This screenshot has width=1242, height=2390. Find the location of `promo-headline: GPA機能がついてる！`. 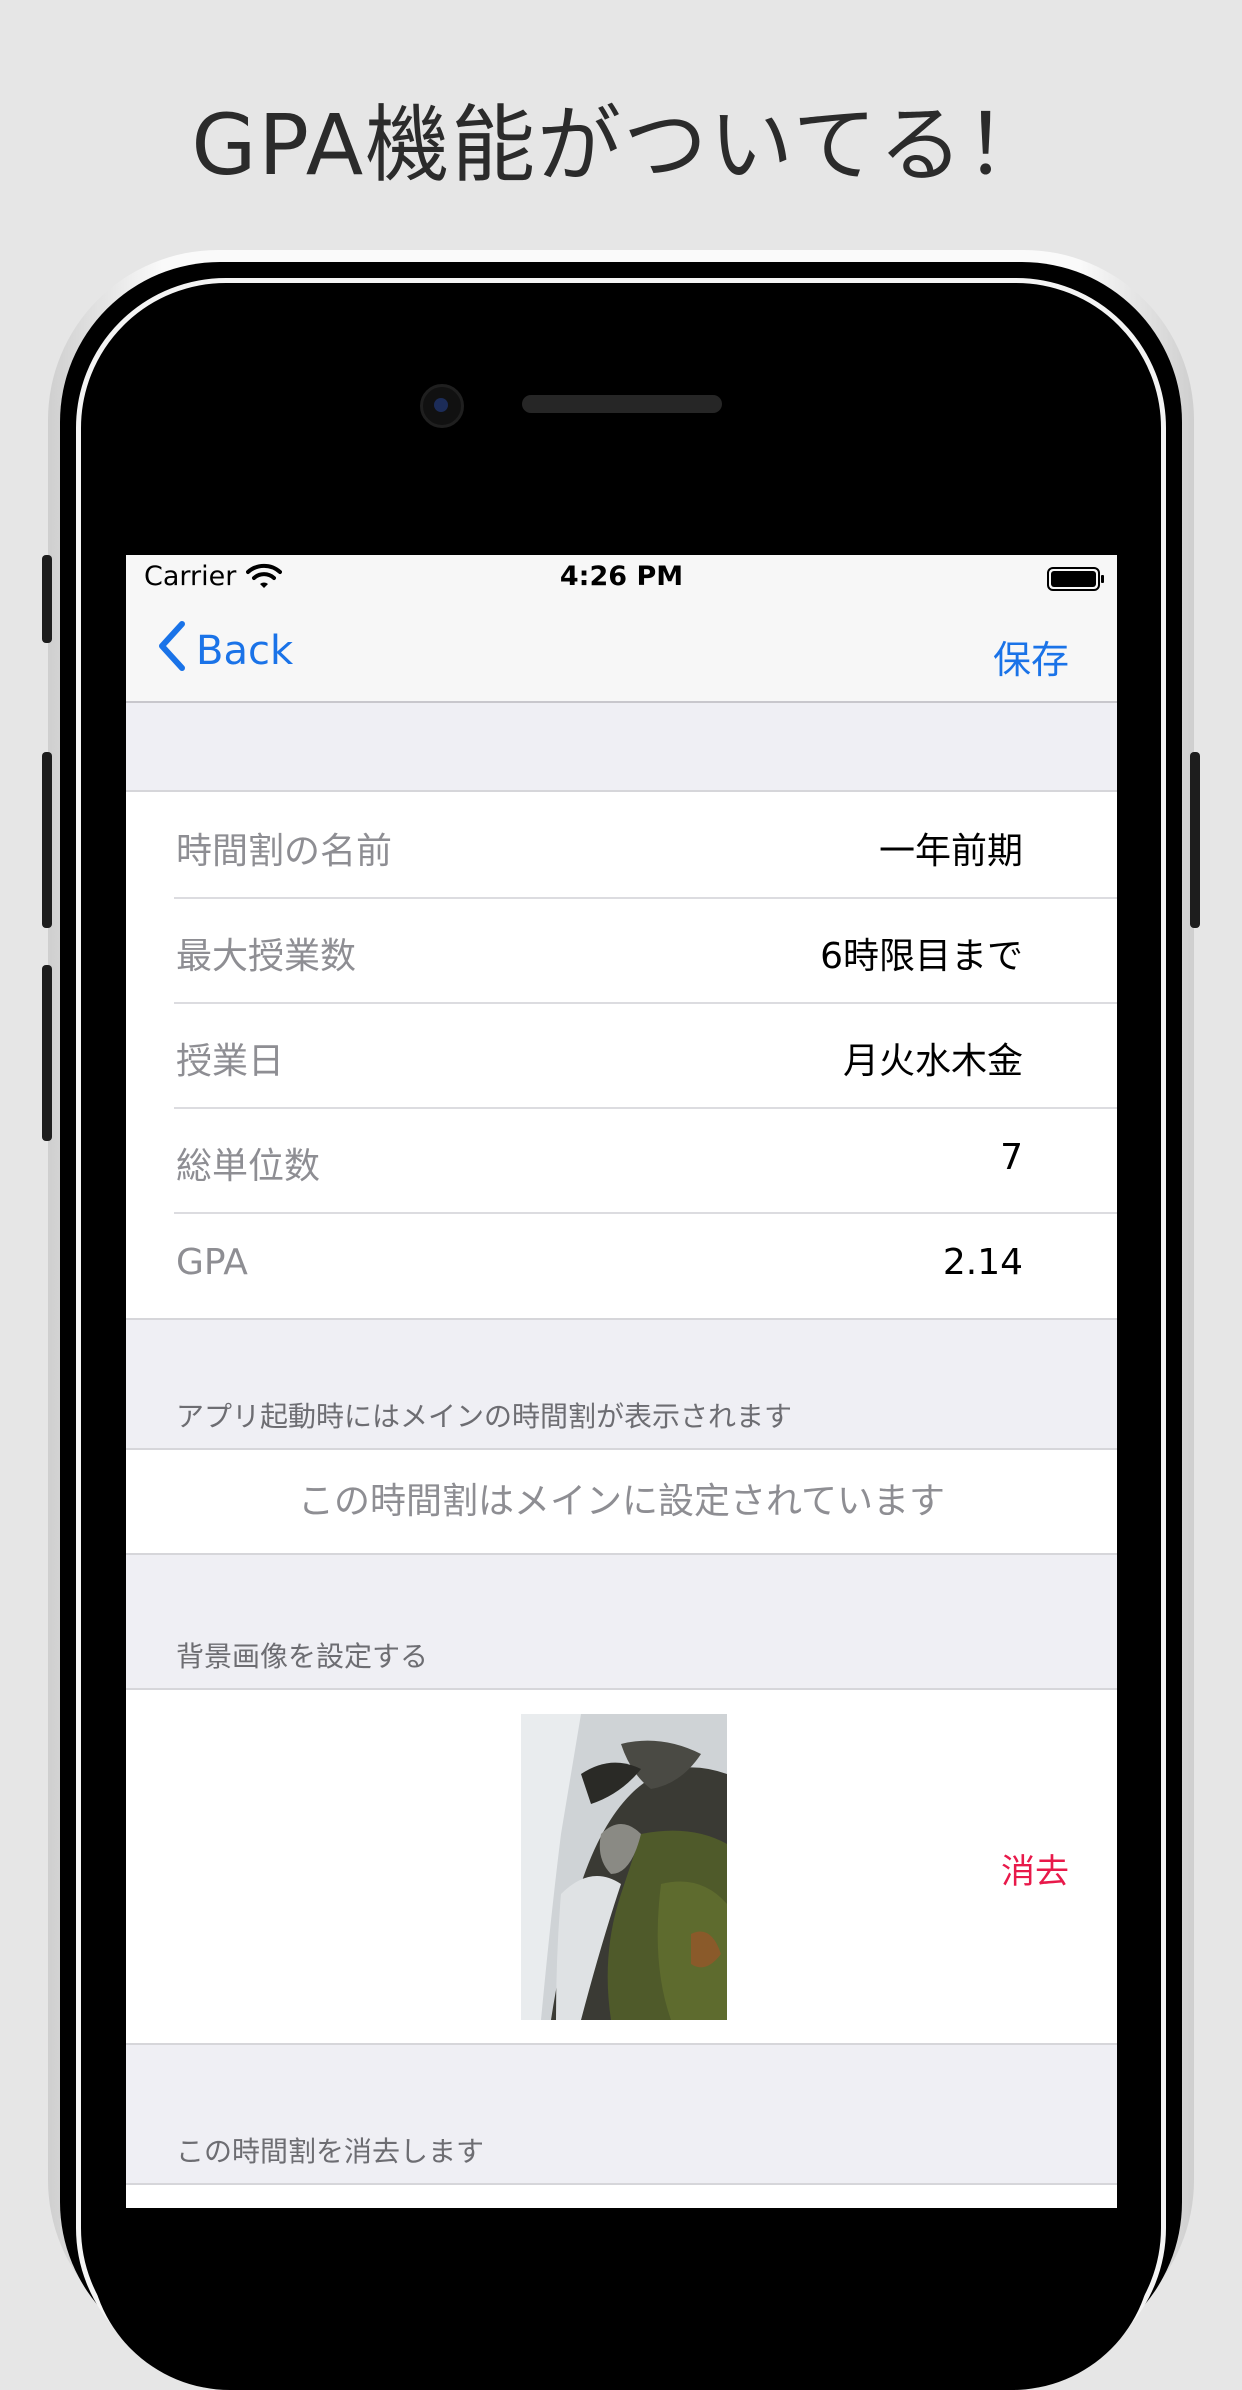

promo-headline: GPA機能がついてる！ is located at coordinates (621, 145).